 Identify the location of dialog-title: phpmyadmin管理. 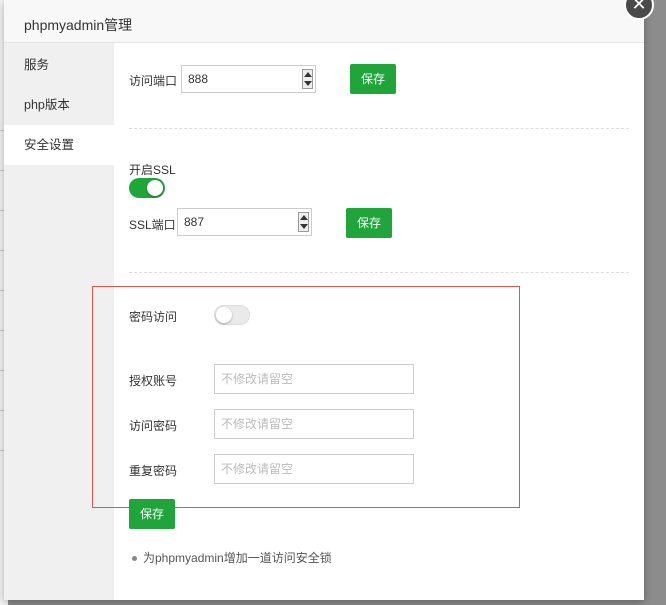
(78, 25).